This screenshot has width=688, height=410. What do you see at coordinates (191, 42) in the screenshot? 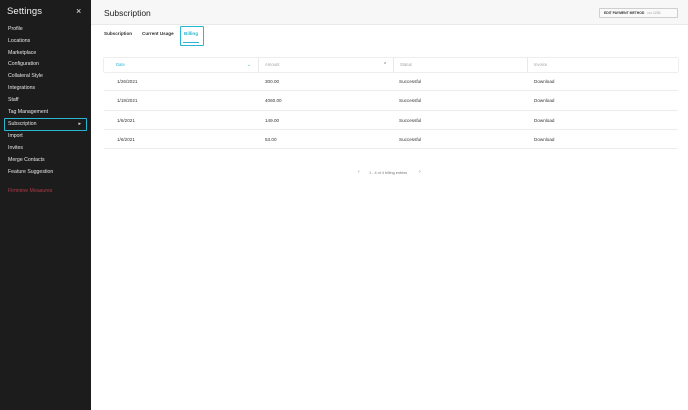
I see `active-tab-underline` at bounding box center [191, 42].